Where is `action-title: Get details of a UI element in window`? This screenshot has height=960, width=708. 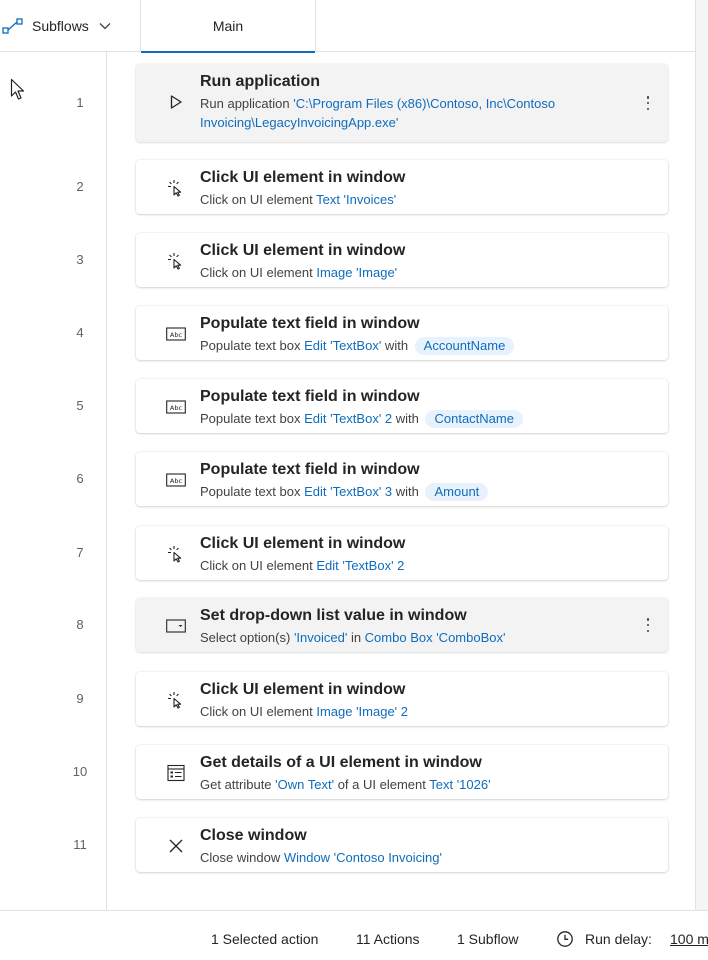
action-title: Get details of a UI element in window is located at coordinates (341, 762).